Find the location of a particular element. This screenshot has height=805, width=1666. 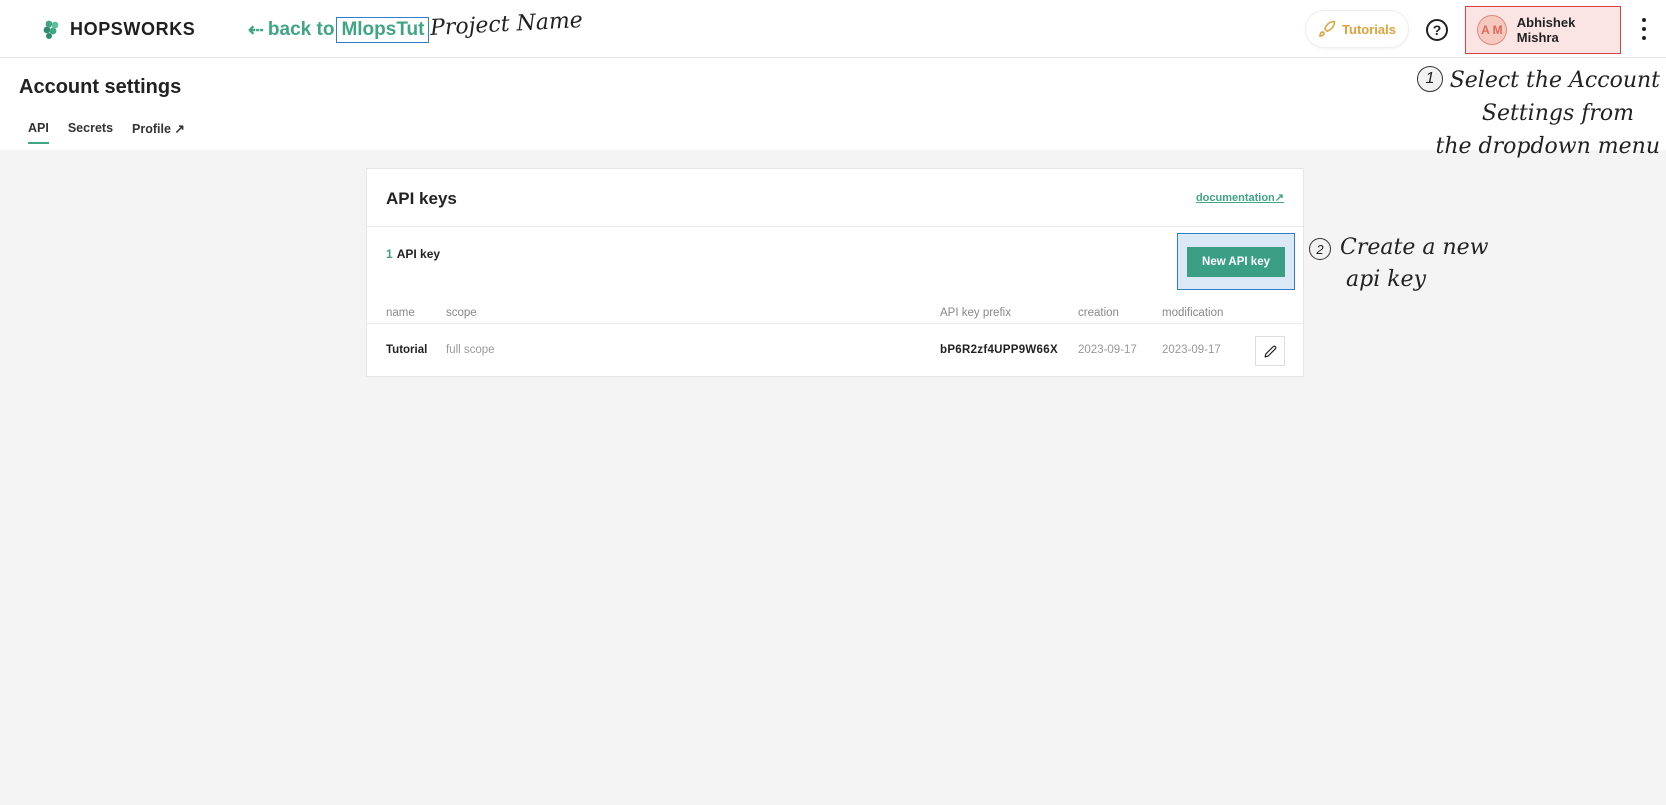

arrow-left-icon: ⇠ is located at coordinates (256, 30).